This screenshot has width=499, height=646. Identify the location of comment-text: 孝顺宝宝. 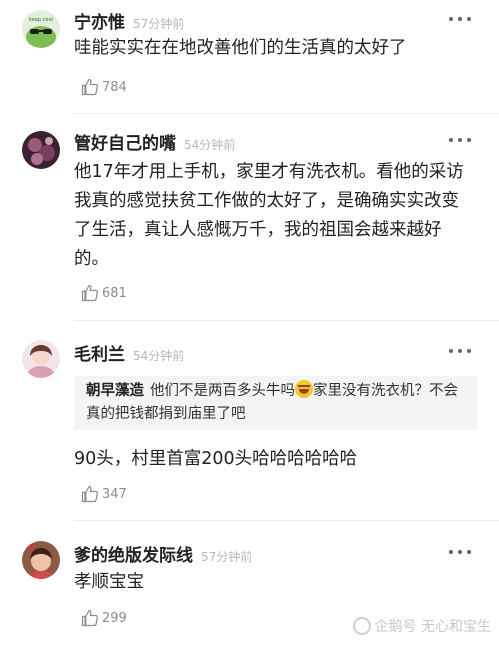
(109, 582).